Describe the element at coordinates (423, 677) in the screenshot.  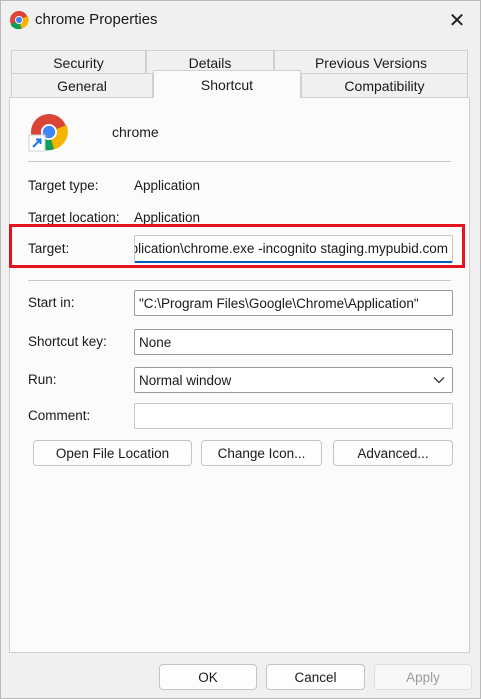
I see `apply-button: Apply` at that location.